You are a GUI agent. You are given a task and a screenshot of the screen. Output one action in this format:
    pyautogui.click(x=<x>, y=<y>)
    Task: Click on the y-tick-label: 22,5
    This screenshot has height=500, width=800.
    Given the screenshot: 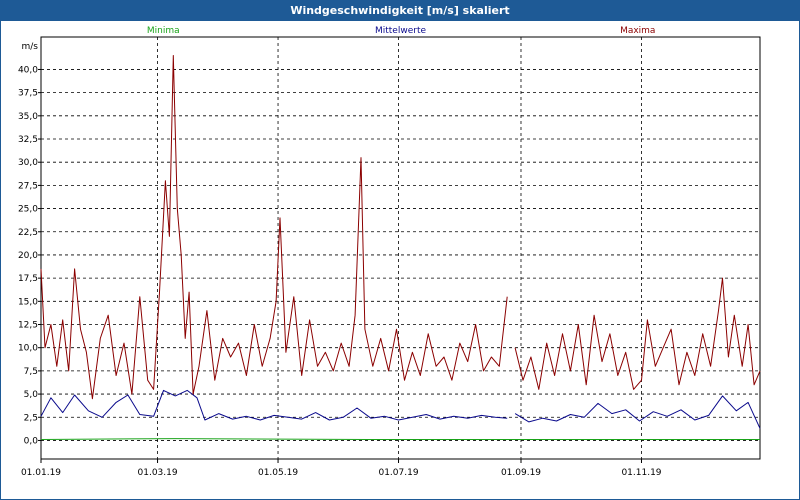 What is the action you would take?
    pyautogui.click(x=28, y=233)
    